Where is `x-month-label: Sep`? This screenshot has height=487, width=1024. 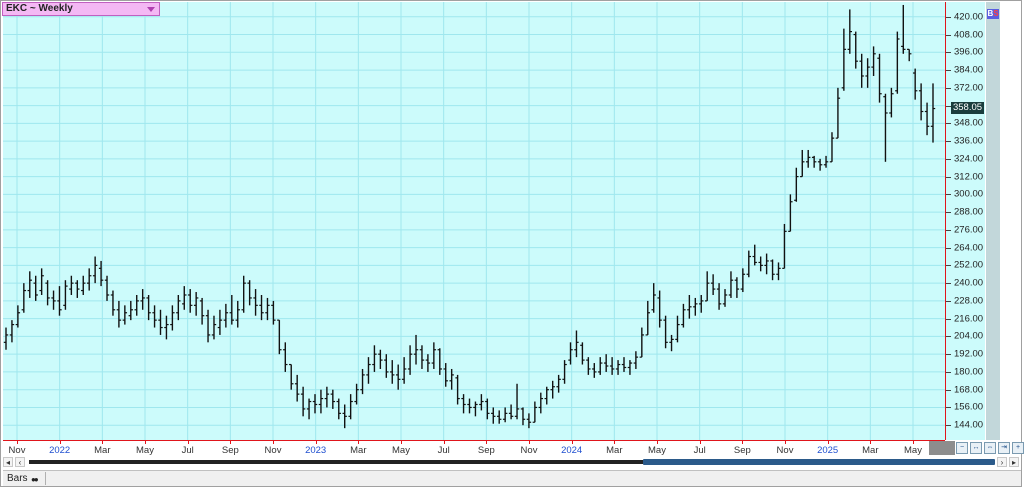
x-month-label: Sep is located at coordinates (742, 450).